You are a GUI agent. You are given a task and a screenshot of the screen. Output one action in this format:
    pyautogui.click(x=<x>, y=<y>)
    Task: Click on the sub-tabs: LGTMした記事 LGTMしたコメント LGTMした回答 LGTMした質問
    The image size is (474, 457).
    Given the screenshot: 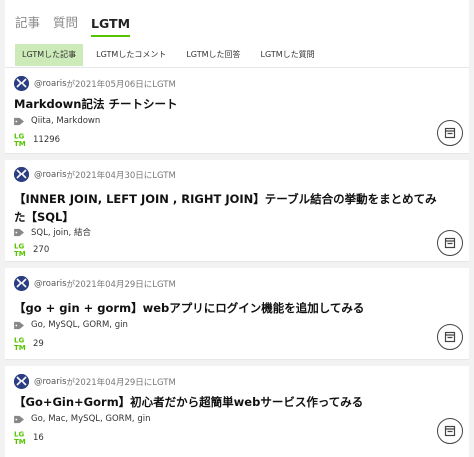 What is the action you would take?
    pyautogui.click(x=237, y=55)
    